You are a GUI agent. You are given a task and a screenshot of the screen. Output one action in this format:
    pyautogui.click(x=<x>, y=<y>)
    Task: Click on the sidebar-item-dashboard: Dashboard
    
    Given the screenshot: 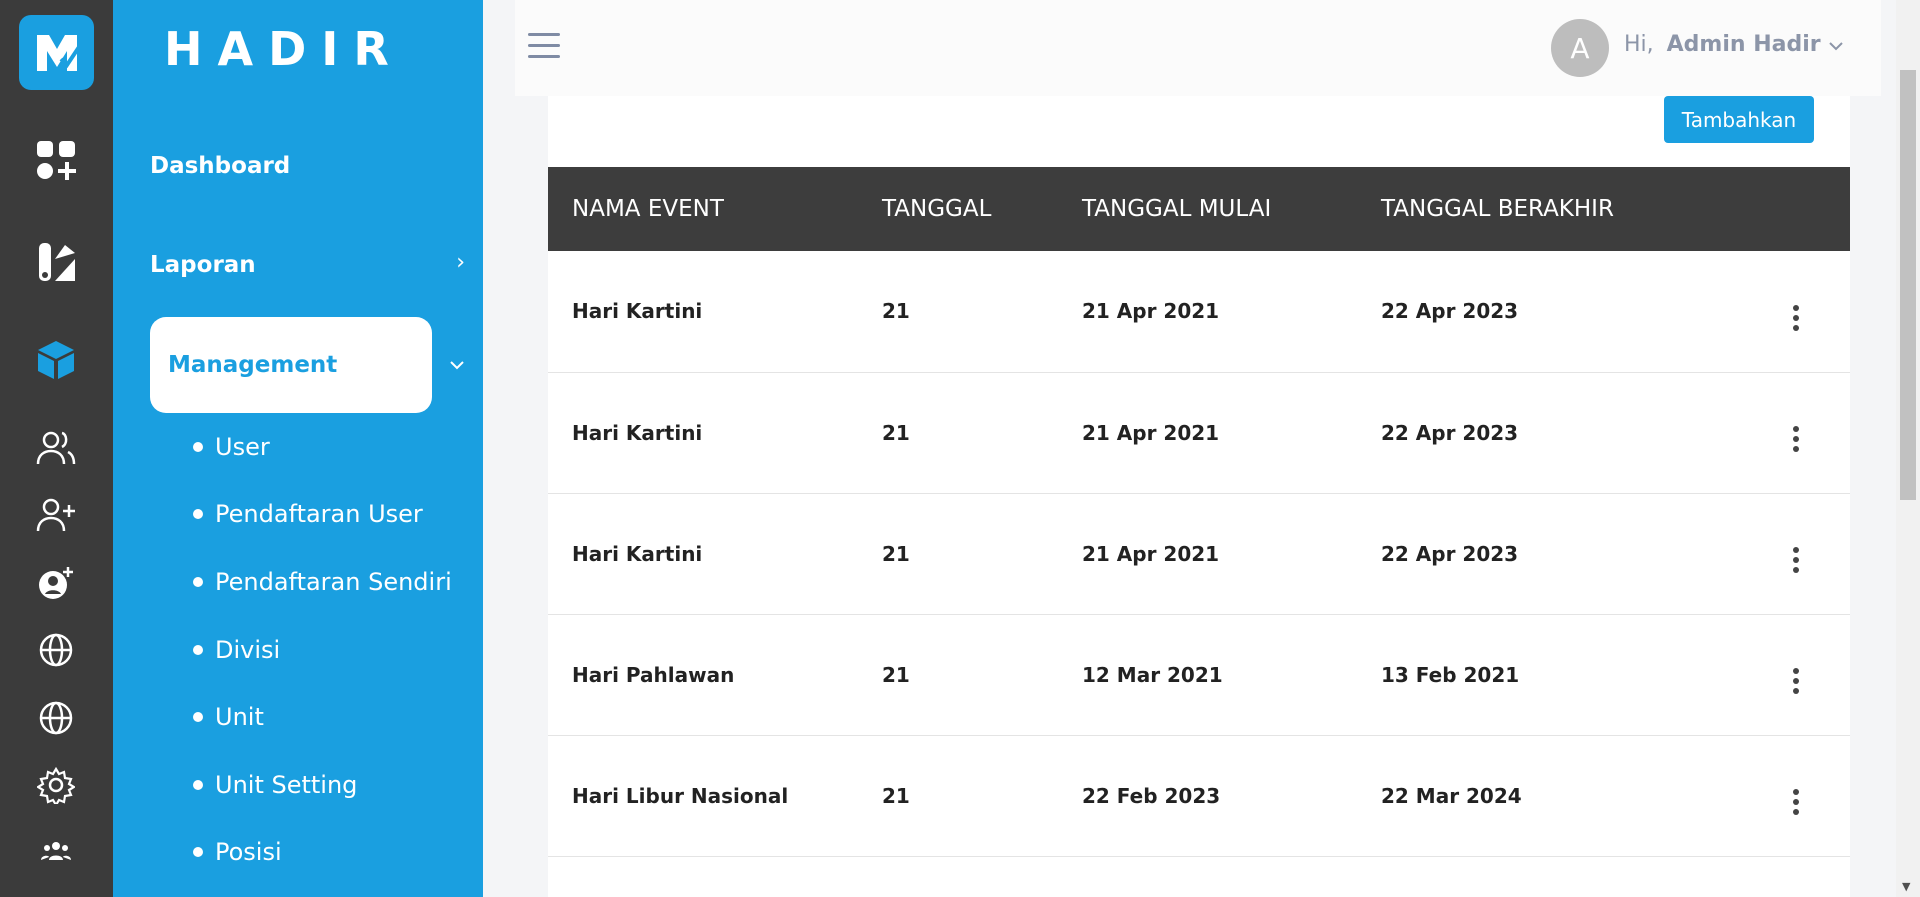 What is the action you would take?
    pyautogui.click(x=220, y=166)
    